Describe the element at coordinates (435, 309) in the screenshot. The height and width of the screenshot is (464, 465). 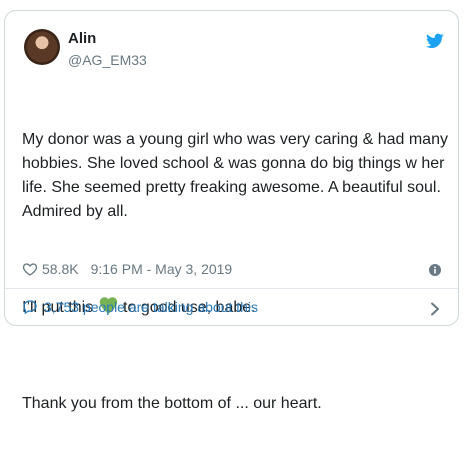
I see `chevron-right-icon` at that location.